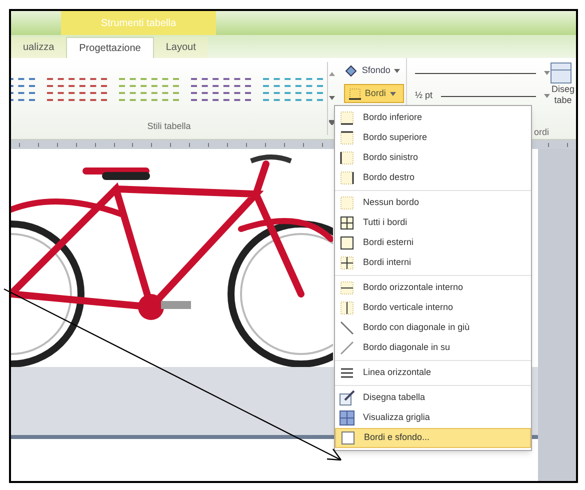 The image size is (585, 490). I want to click on borders-dialog-icon, so click(348, 438).